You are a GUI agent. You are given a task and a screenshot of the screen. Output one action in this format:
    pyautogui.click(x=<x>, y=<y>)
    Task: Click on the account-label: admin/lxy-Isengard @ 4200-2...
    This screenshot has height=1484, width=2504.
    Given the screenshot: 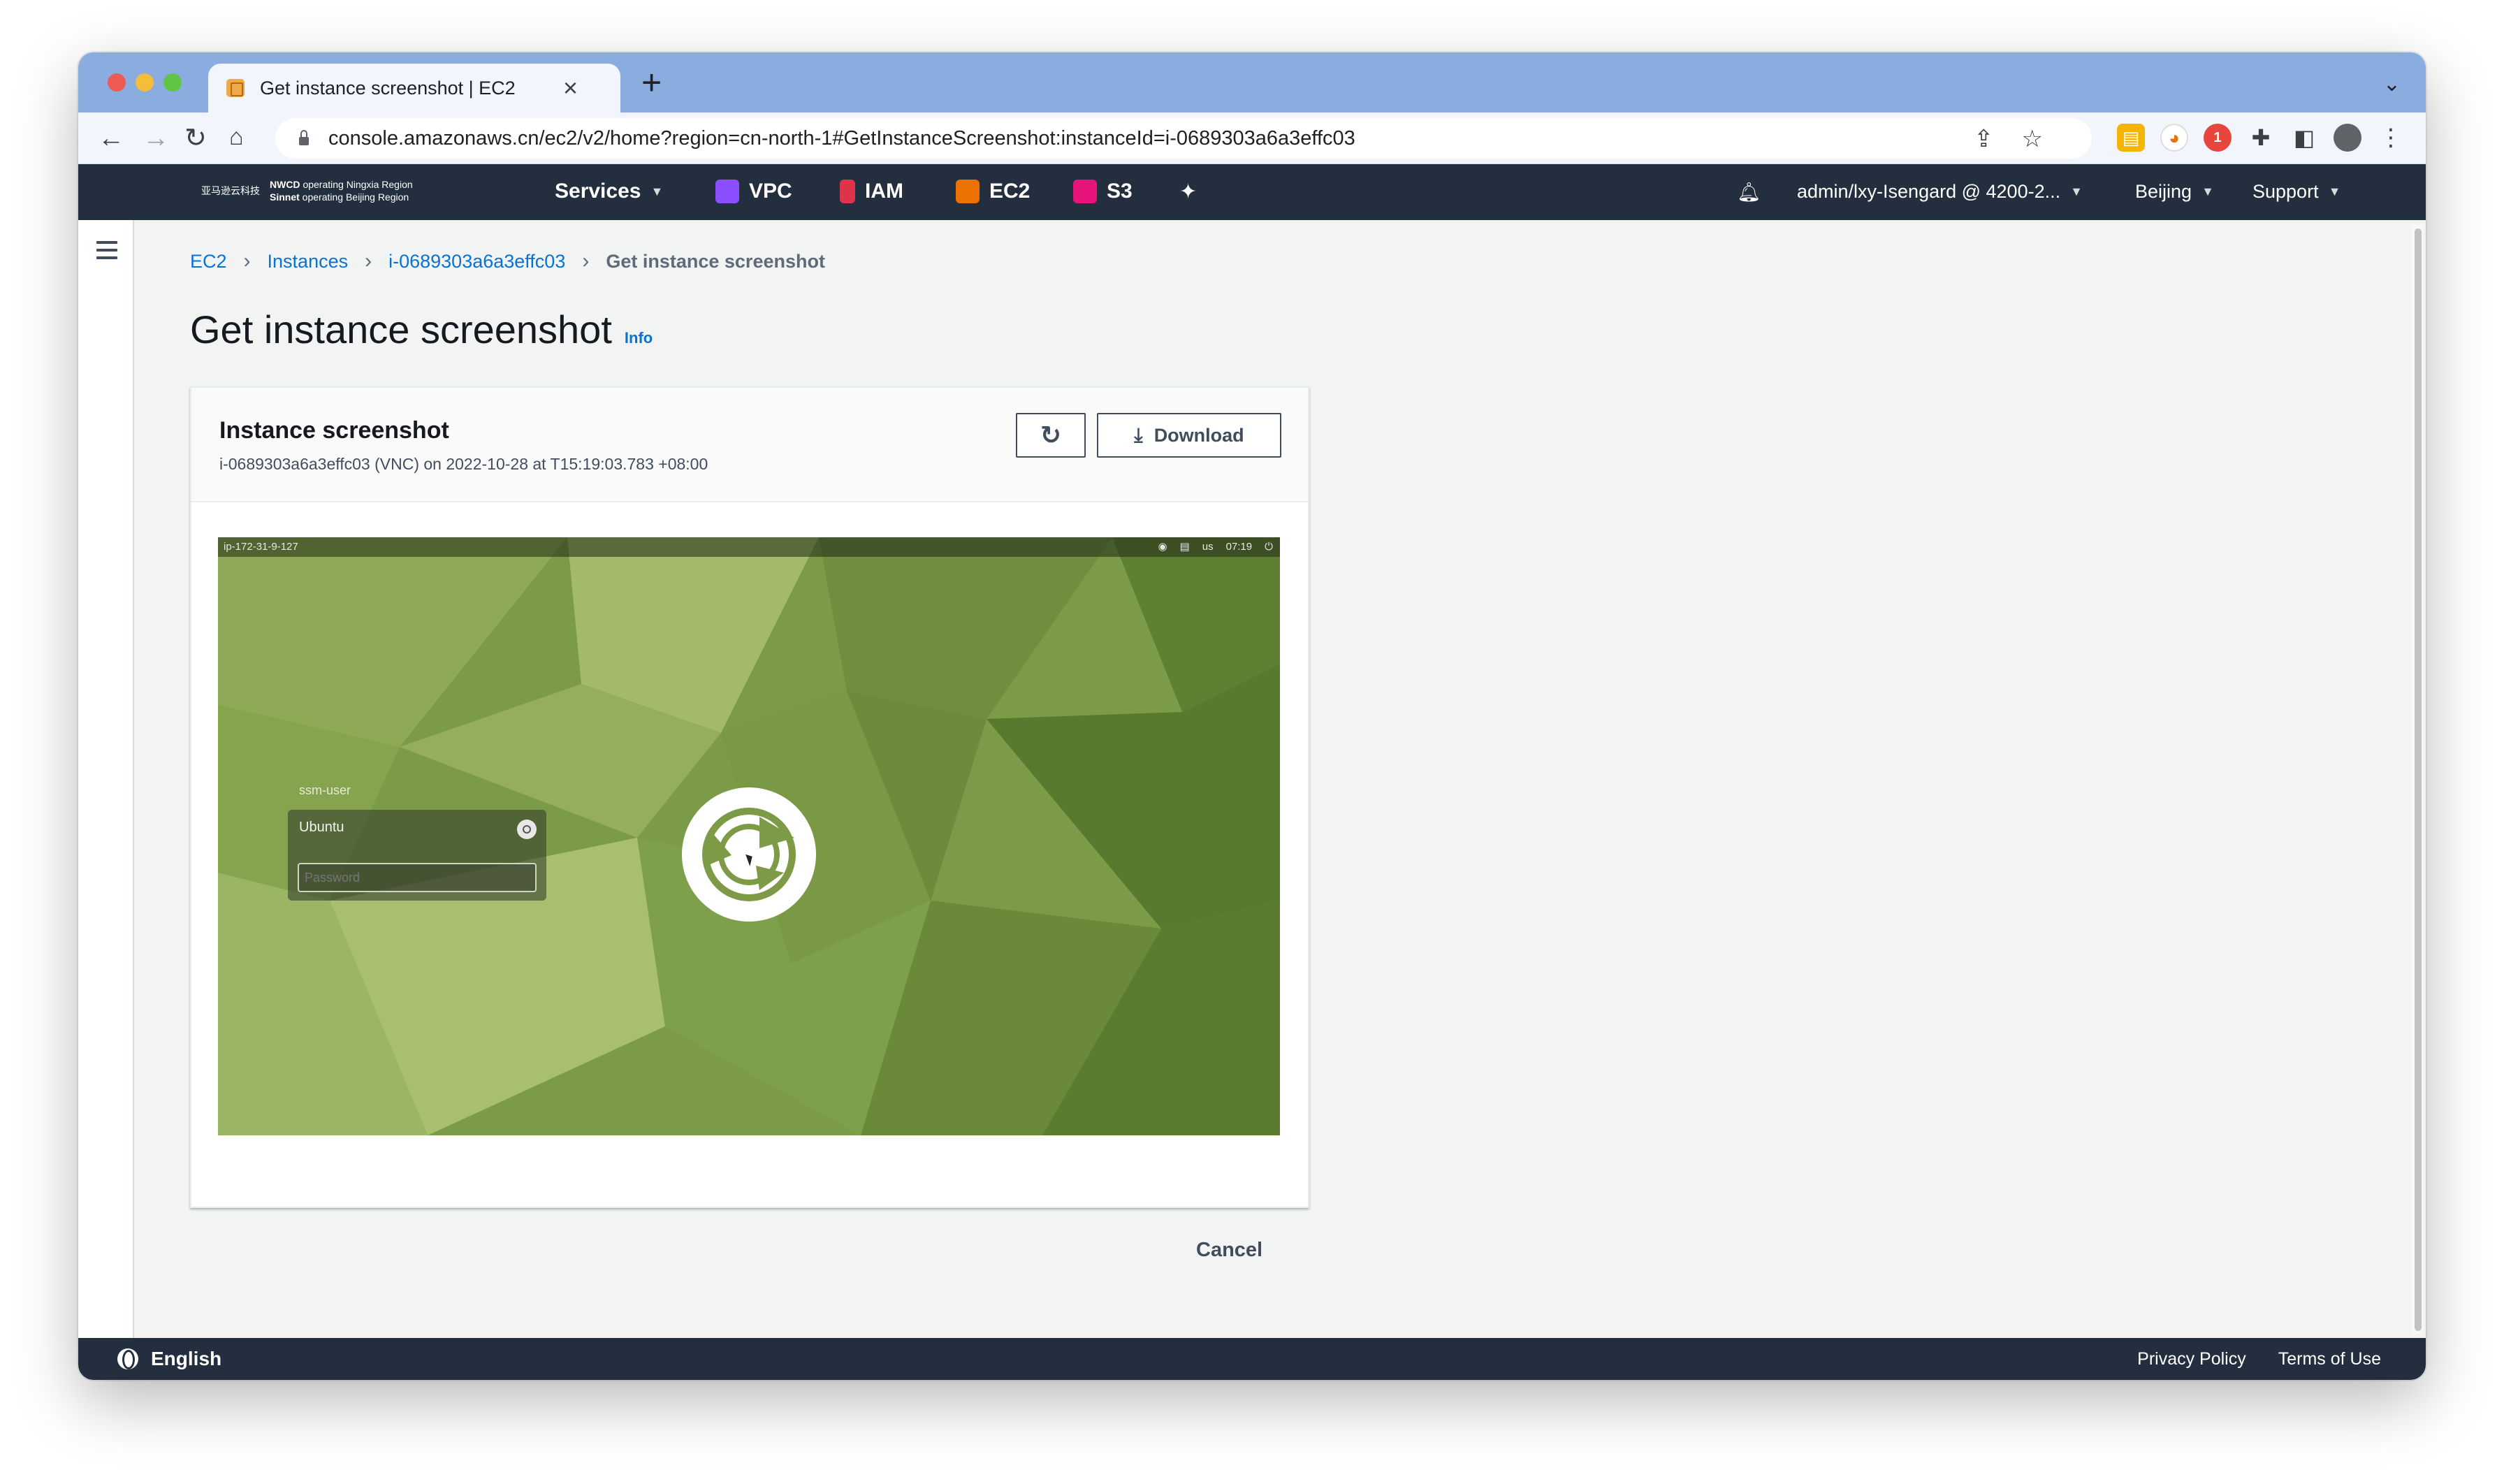 What is the action you would take?
    pyautogui.click(x=1929, y=191)
    